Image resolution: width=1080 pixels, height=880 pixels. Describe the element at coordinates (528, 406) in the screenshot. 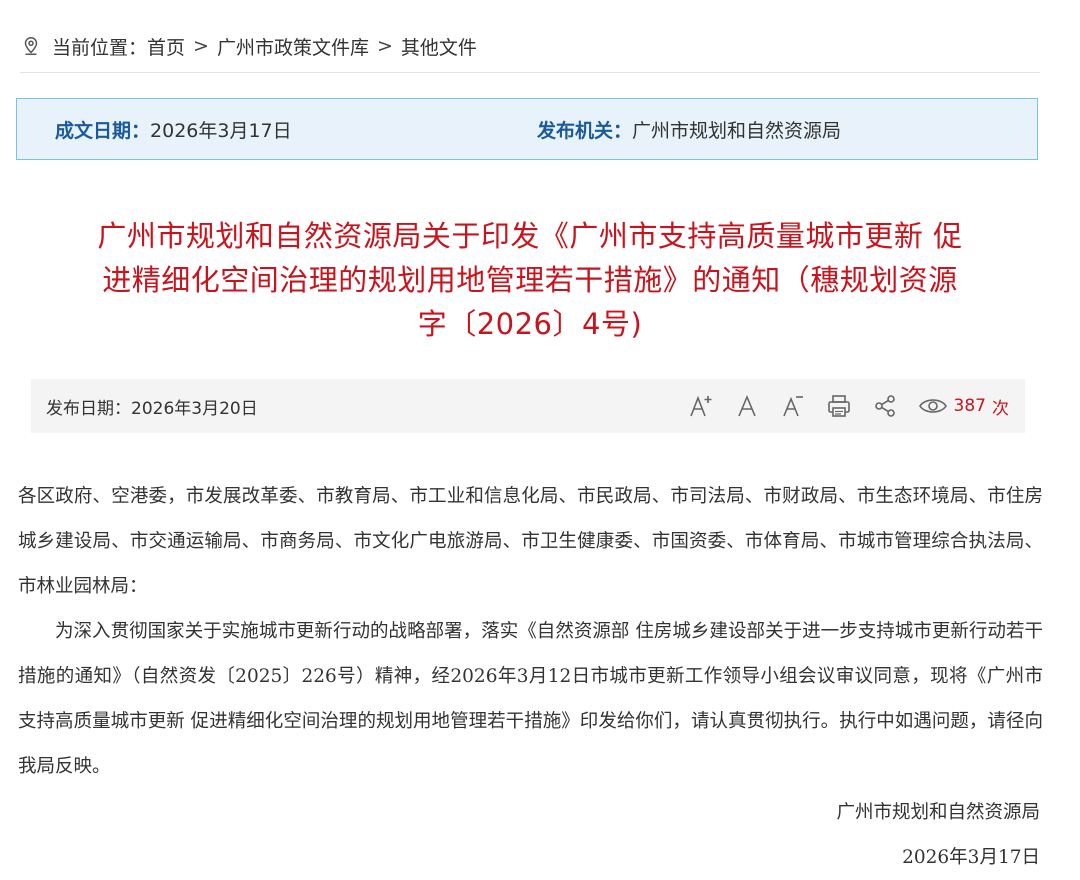

I see `article-toolbar: 发布日期：2026年3月20日 387 次` at that location.